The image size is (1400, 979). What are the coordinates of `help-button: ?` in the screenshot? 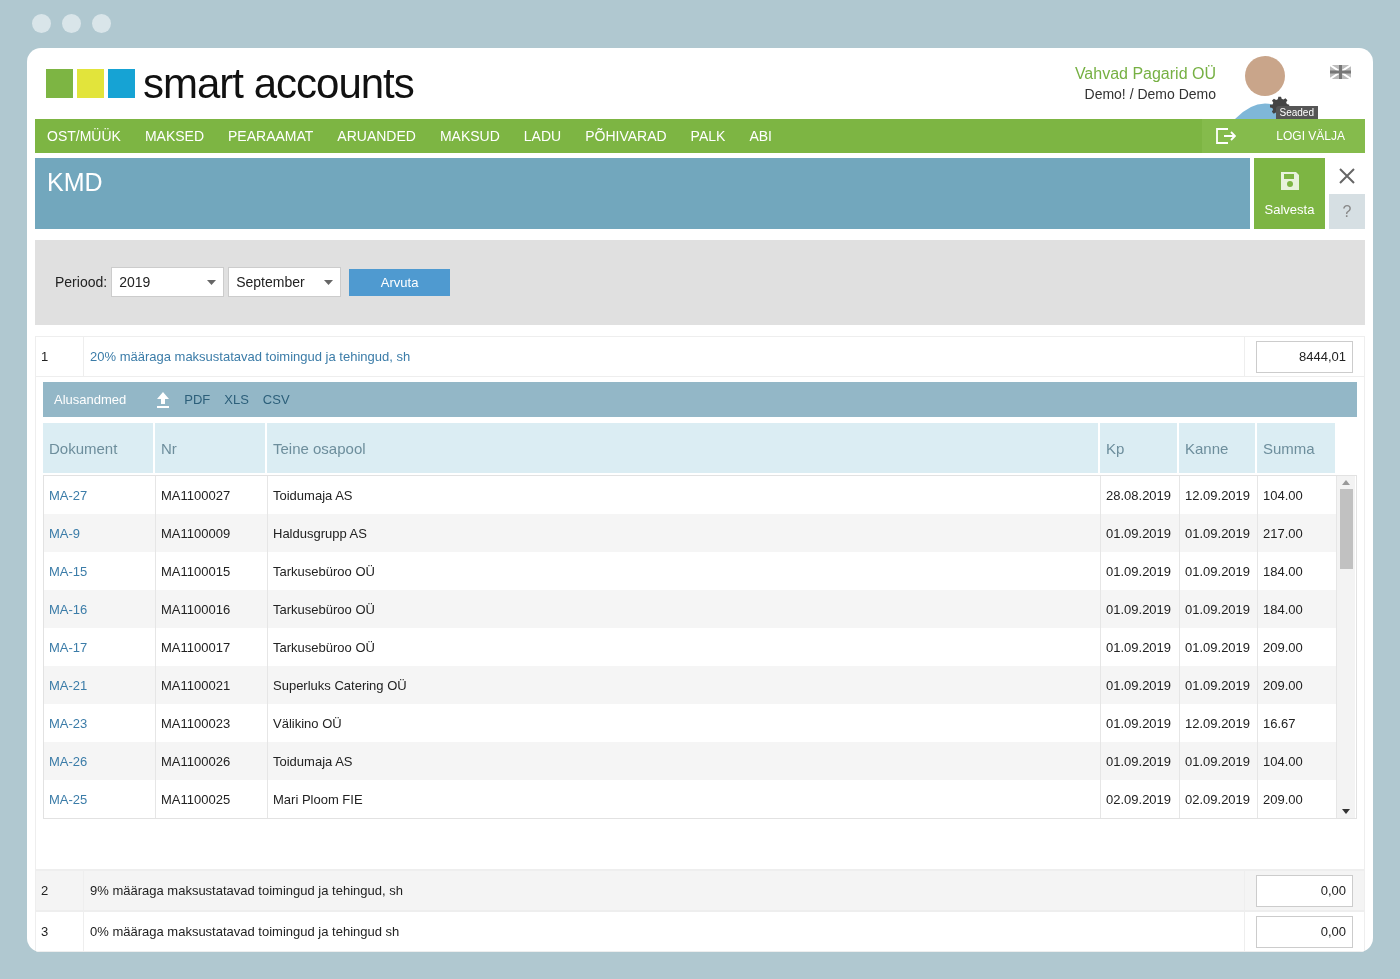 It's located at (1347, 212).